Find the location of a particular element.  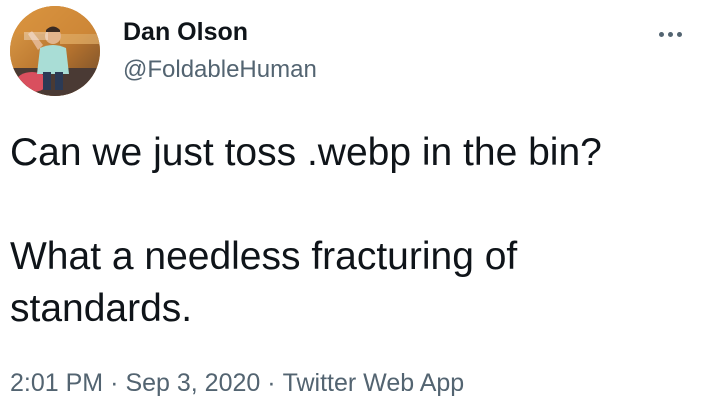

avatar is located at coordinates (55, 51).